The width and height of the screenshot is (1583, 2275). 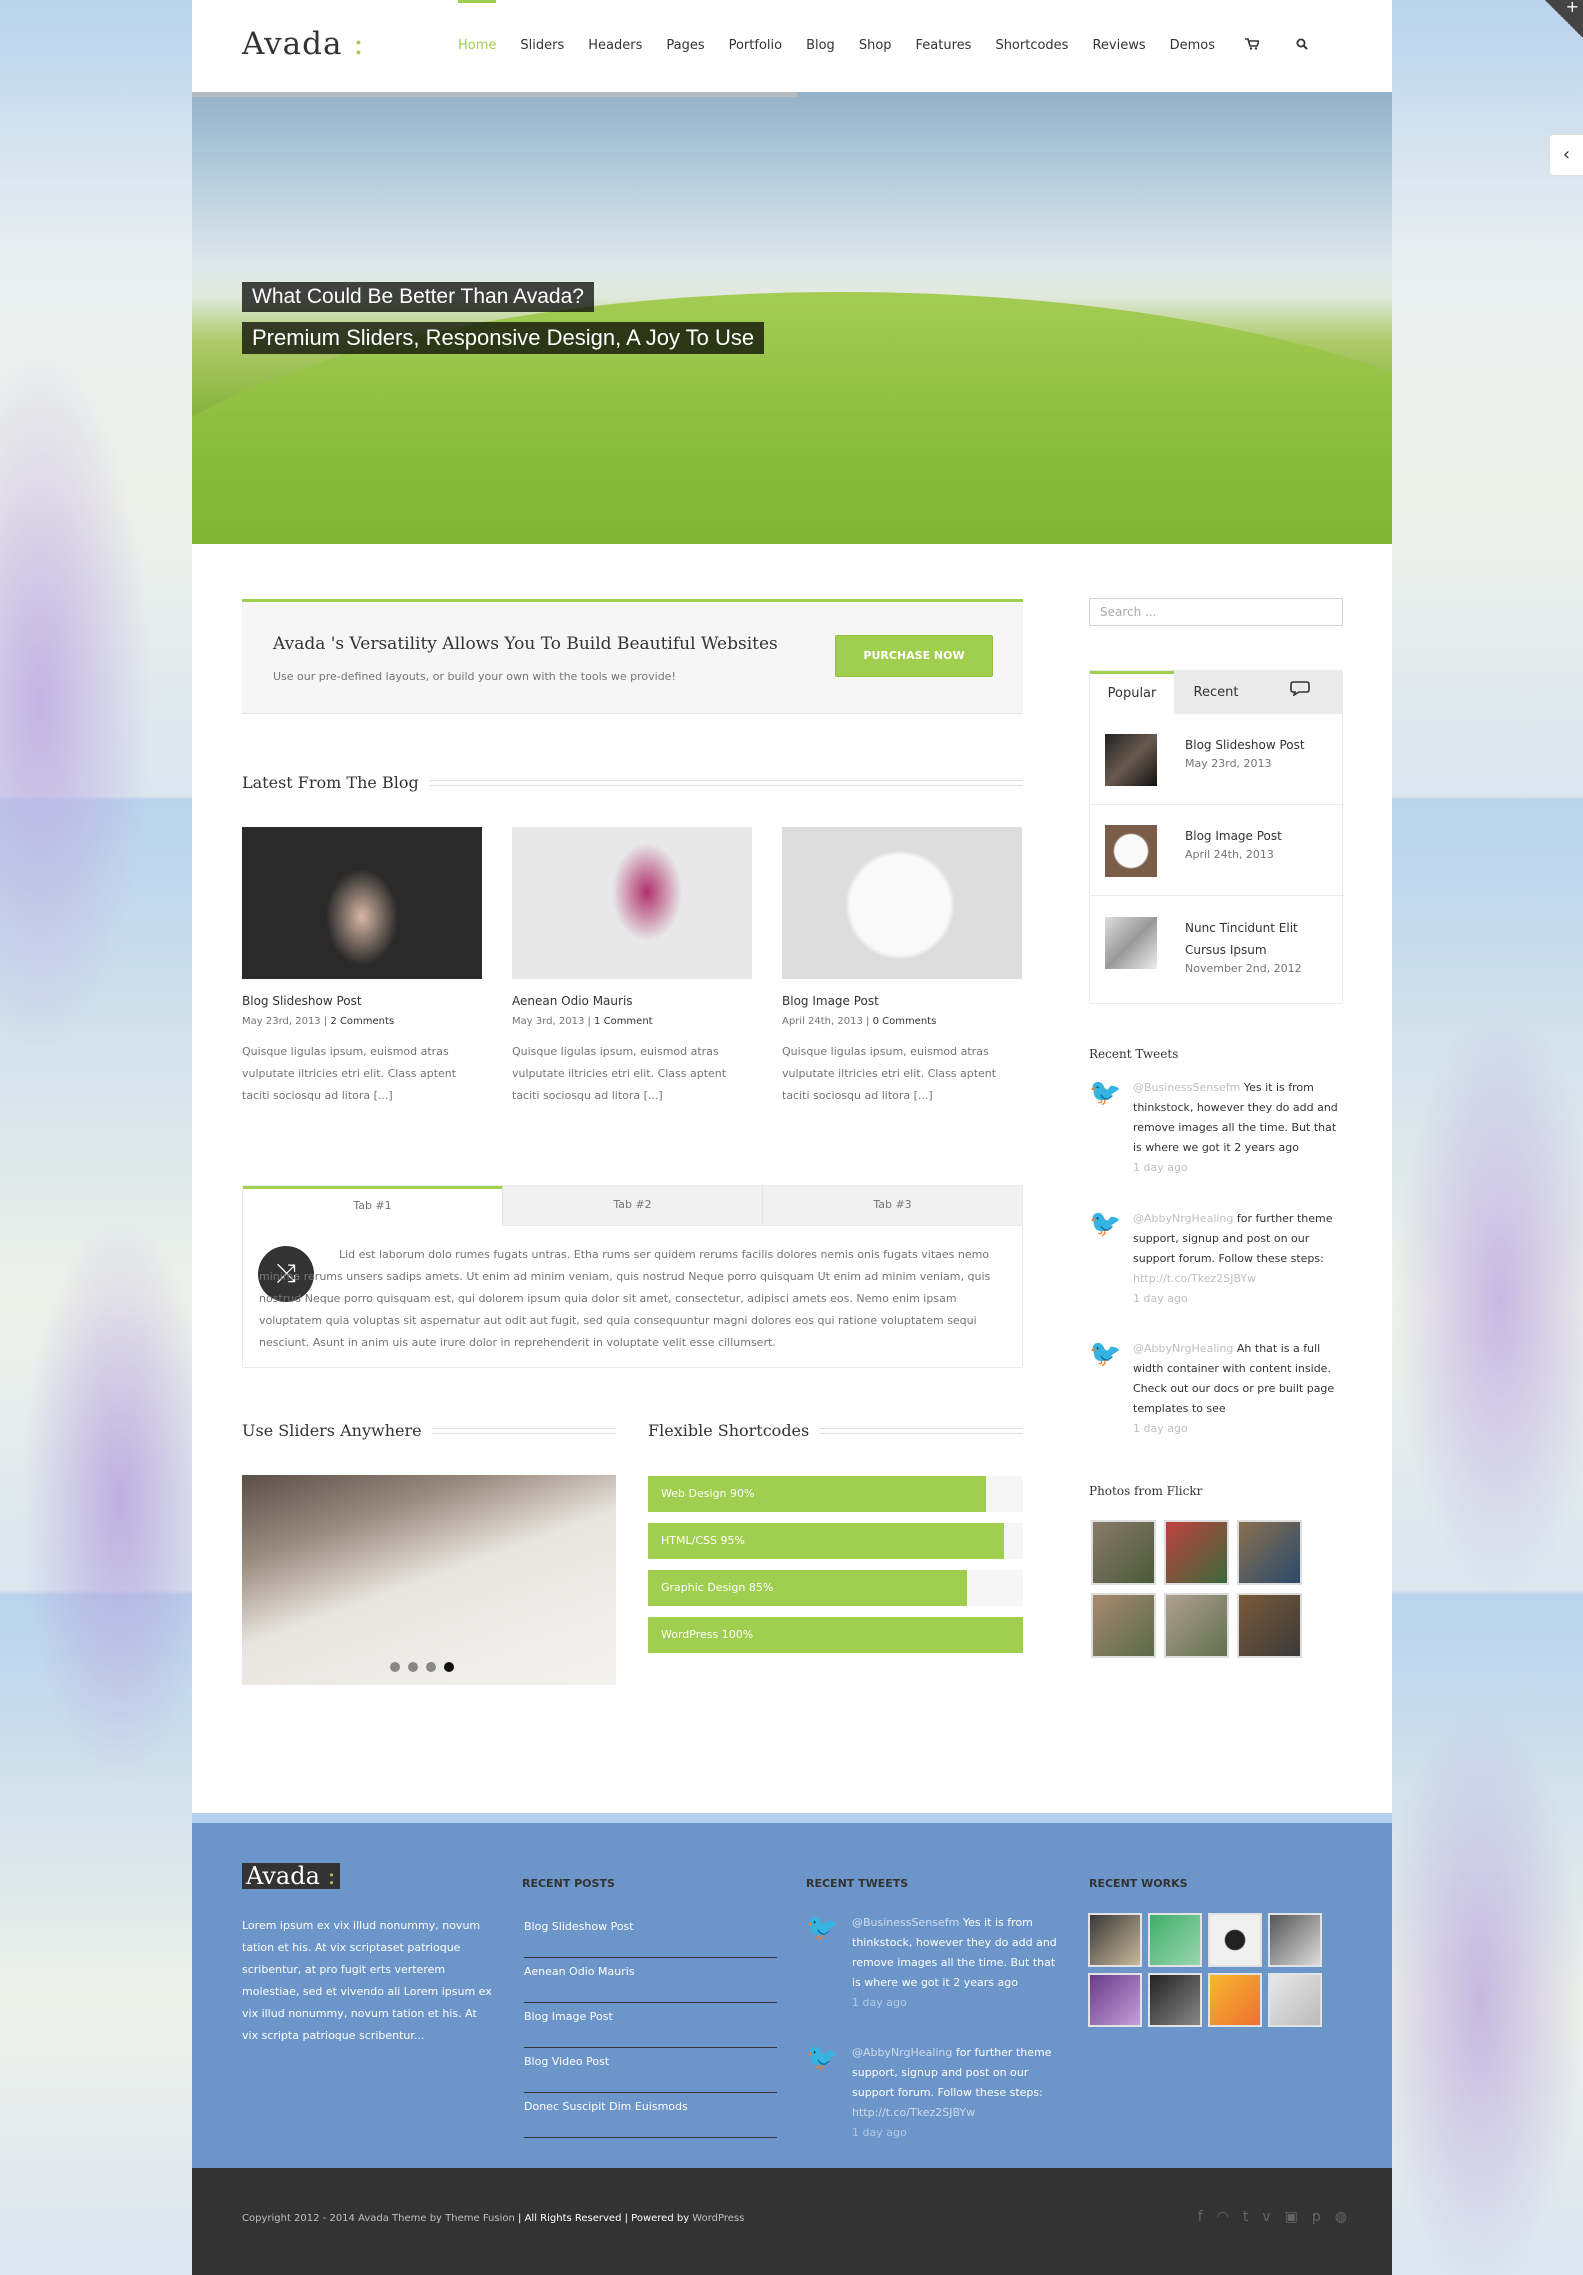 What do you see at coordinates (1260, 939) in the screenshot?
I see `widget-post-title: Nunc Tincidunt Elit Cursus Ipsum` at bounding box center [1260, 939].